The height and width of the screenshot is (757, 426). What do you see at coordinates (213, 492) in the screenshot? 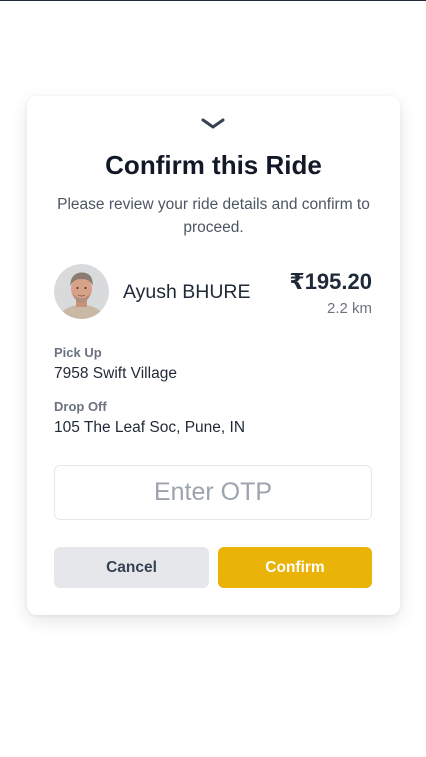
I see `otp-input` at bounding box center [213, 492].